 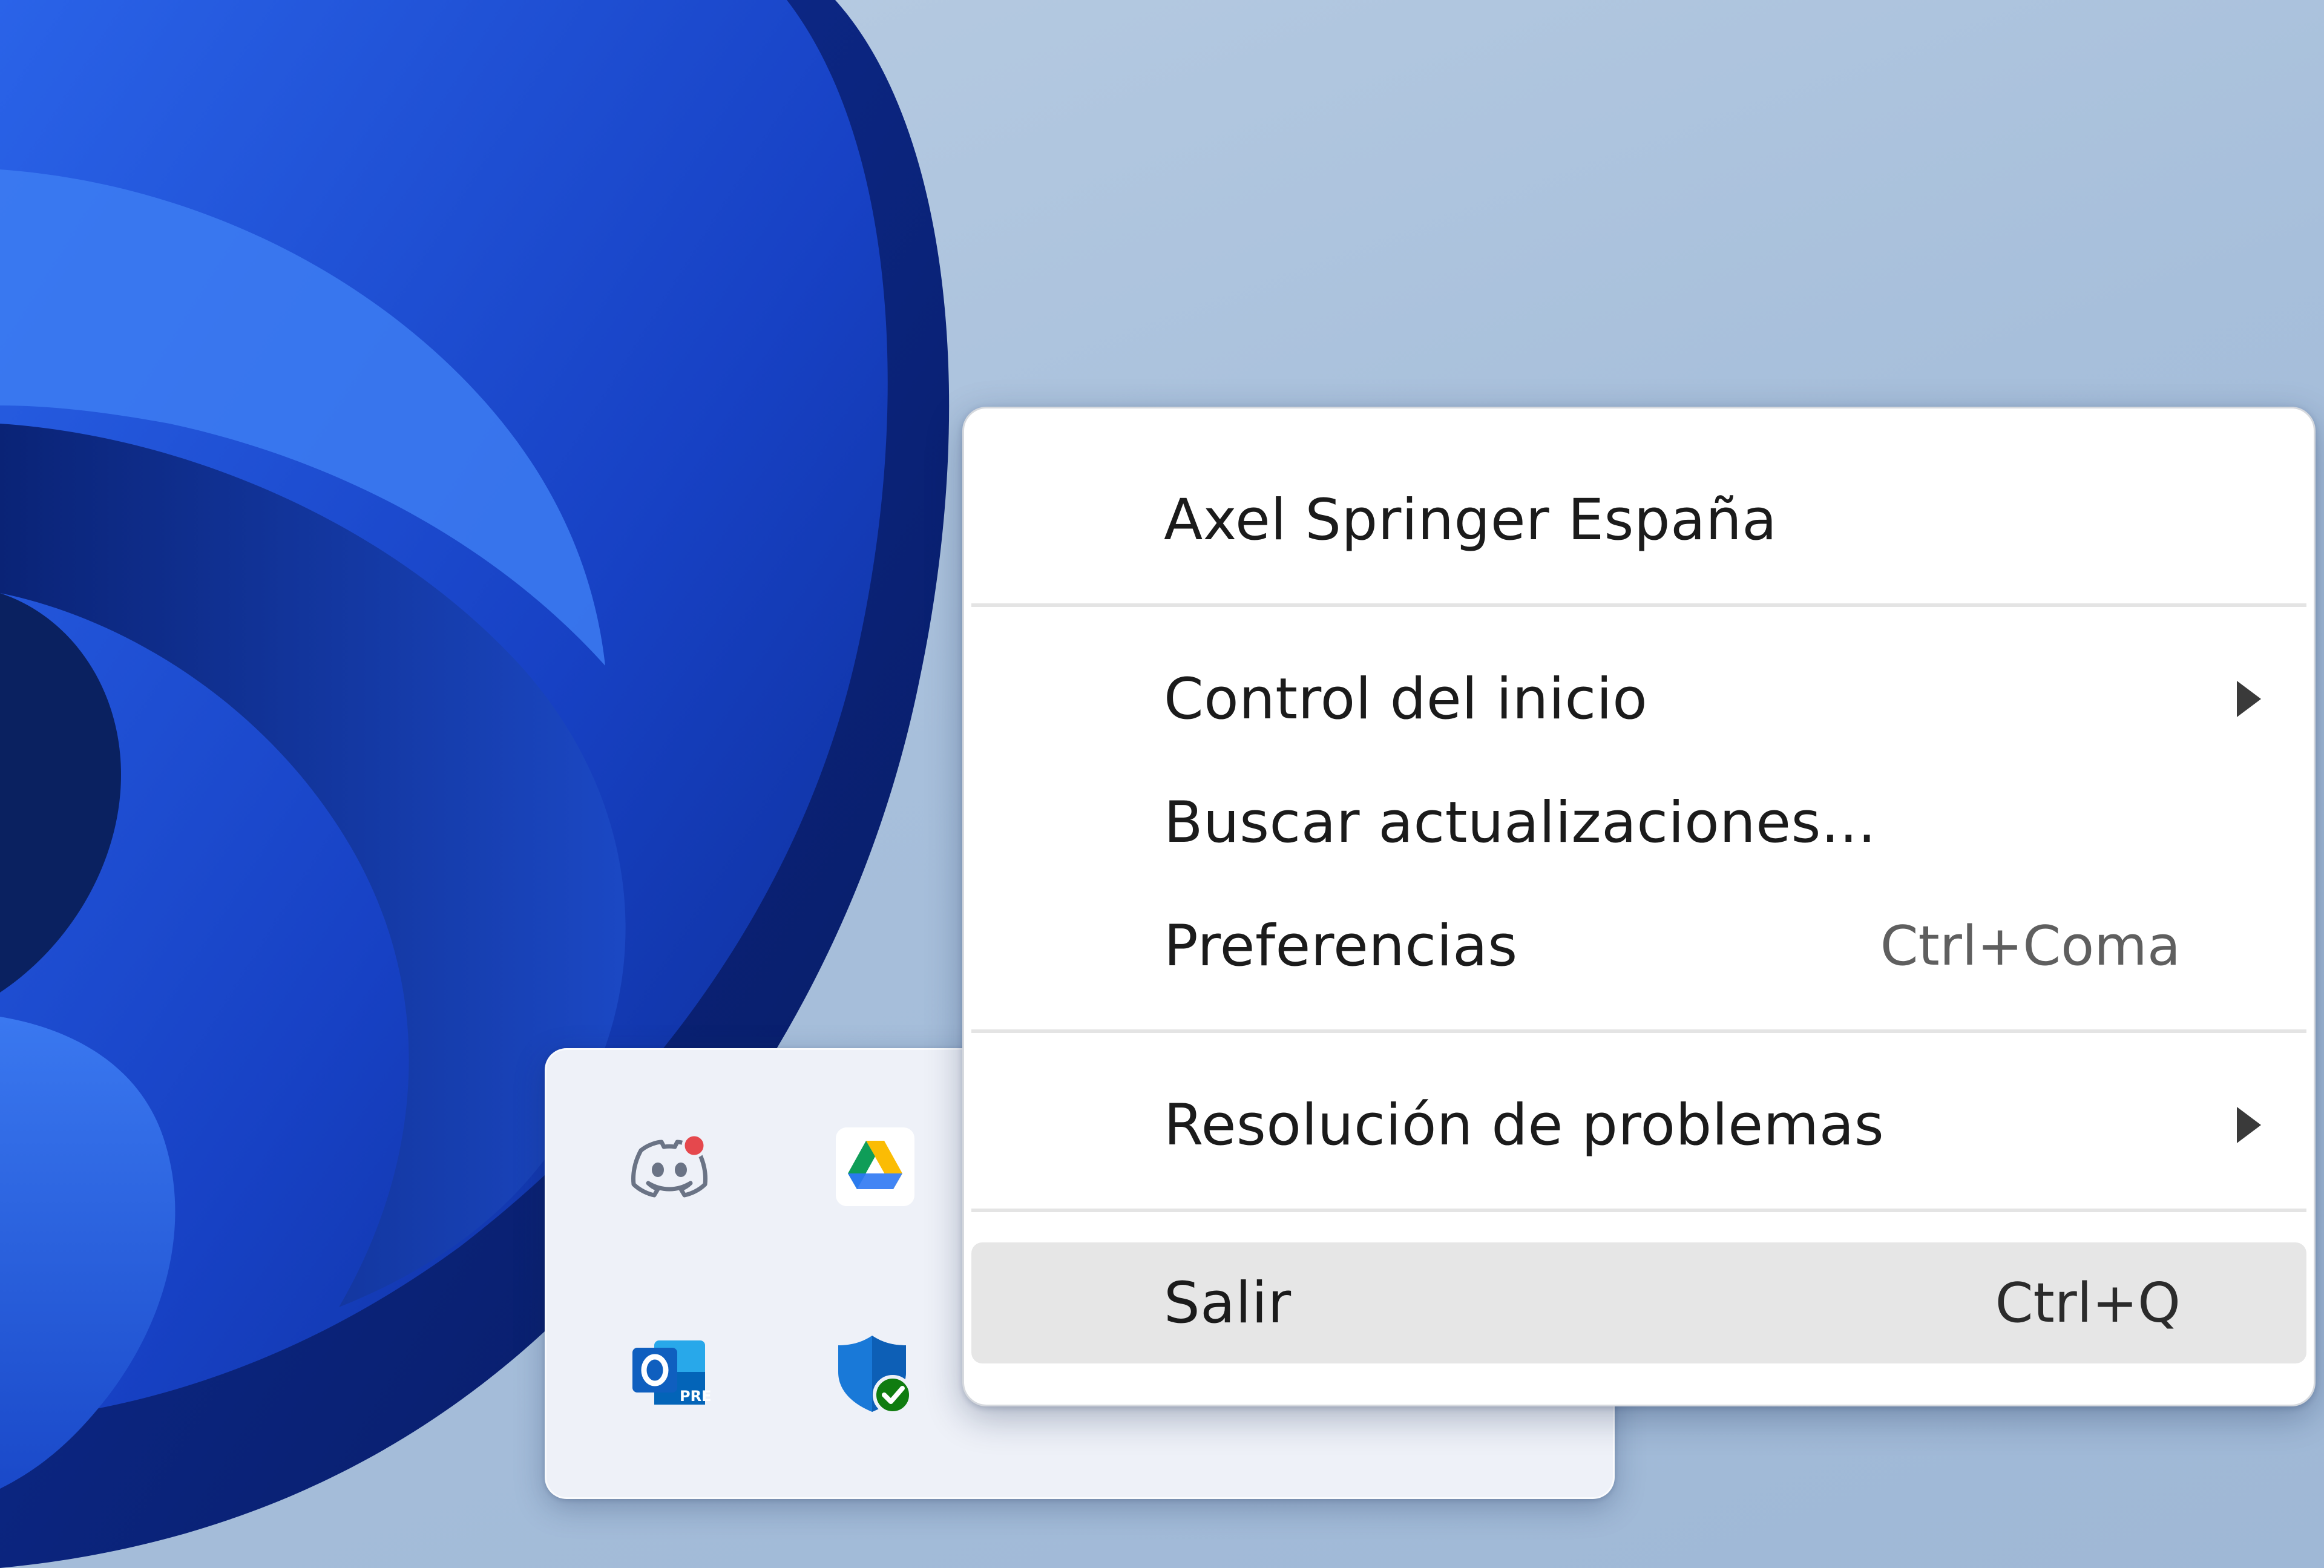 What do you see at coordinates (1638, 945) in the screenshot?
I see `menu-item-preferencias: Preferencias Ctrl+Coma` at bounding box center [1638, 945].